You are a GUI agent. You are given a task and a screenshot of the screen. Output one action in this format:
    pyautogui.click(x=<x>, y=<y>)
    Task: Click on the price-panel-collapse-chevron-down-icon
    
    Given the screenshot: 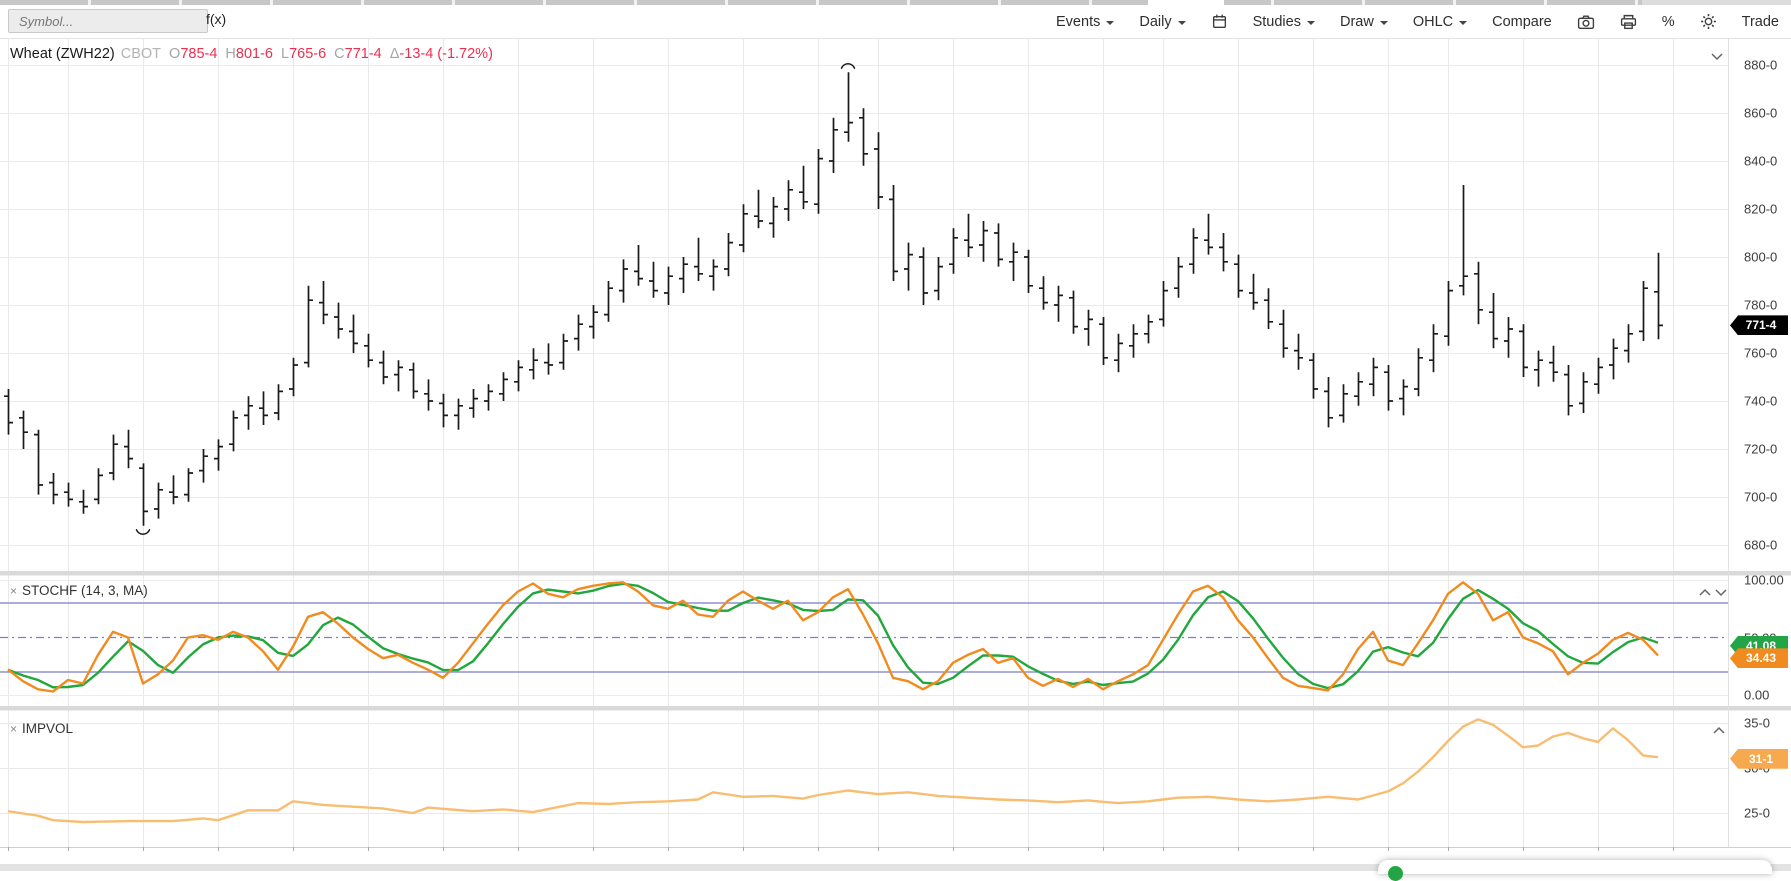 What is the action you would take?
    pyautogui.click(x=1717, y=54)
    